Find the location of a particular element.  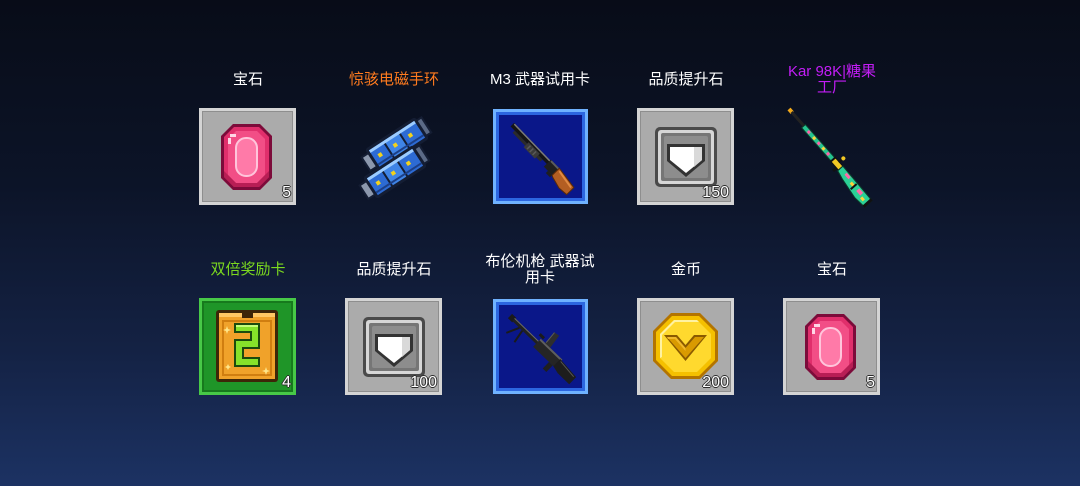

reward-item-quality-stone: 品质提升石 100 is located at coordinates (394, 327).